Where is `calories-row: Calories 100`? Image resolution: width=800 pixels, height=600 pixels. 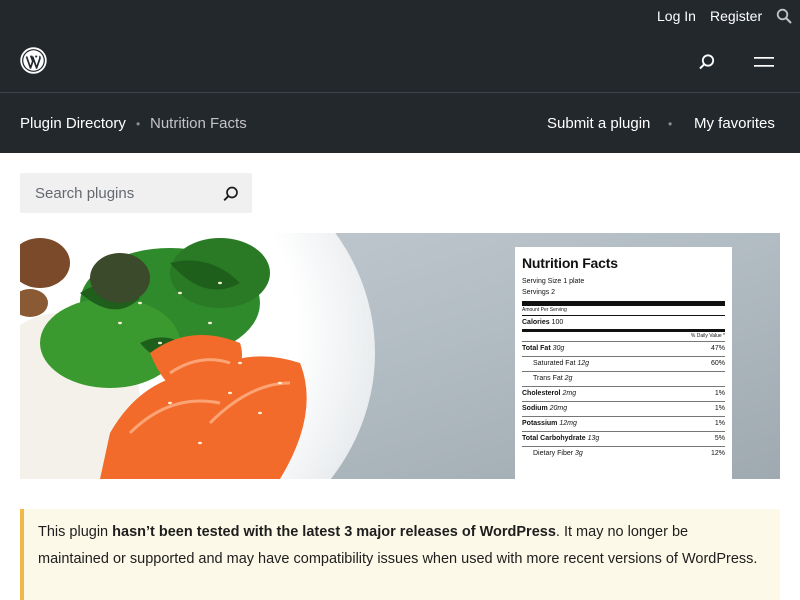 calories-row: Calories 100 is located at coordinates (623, 322).